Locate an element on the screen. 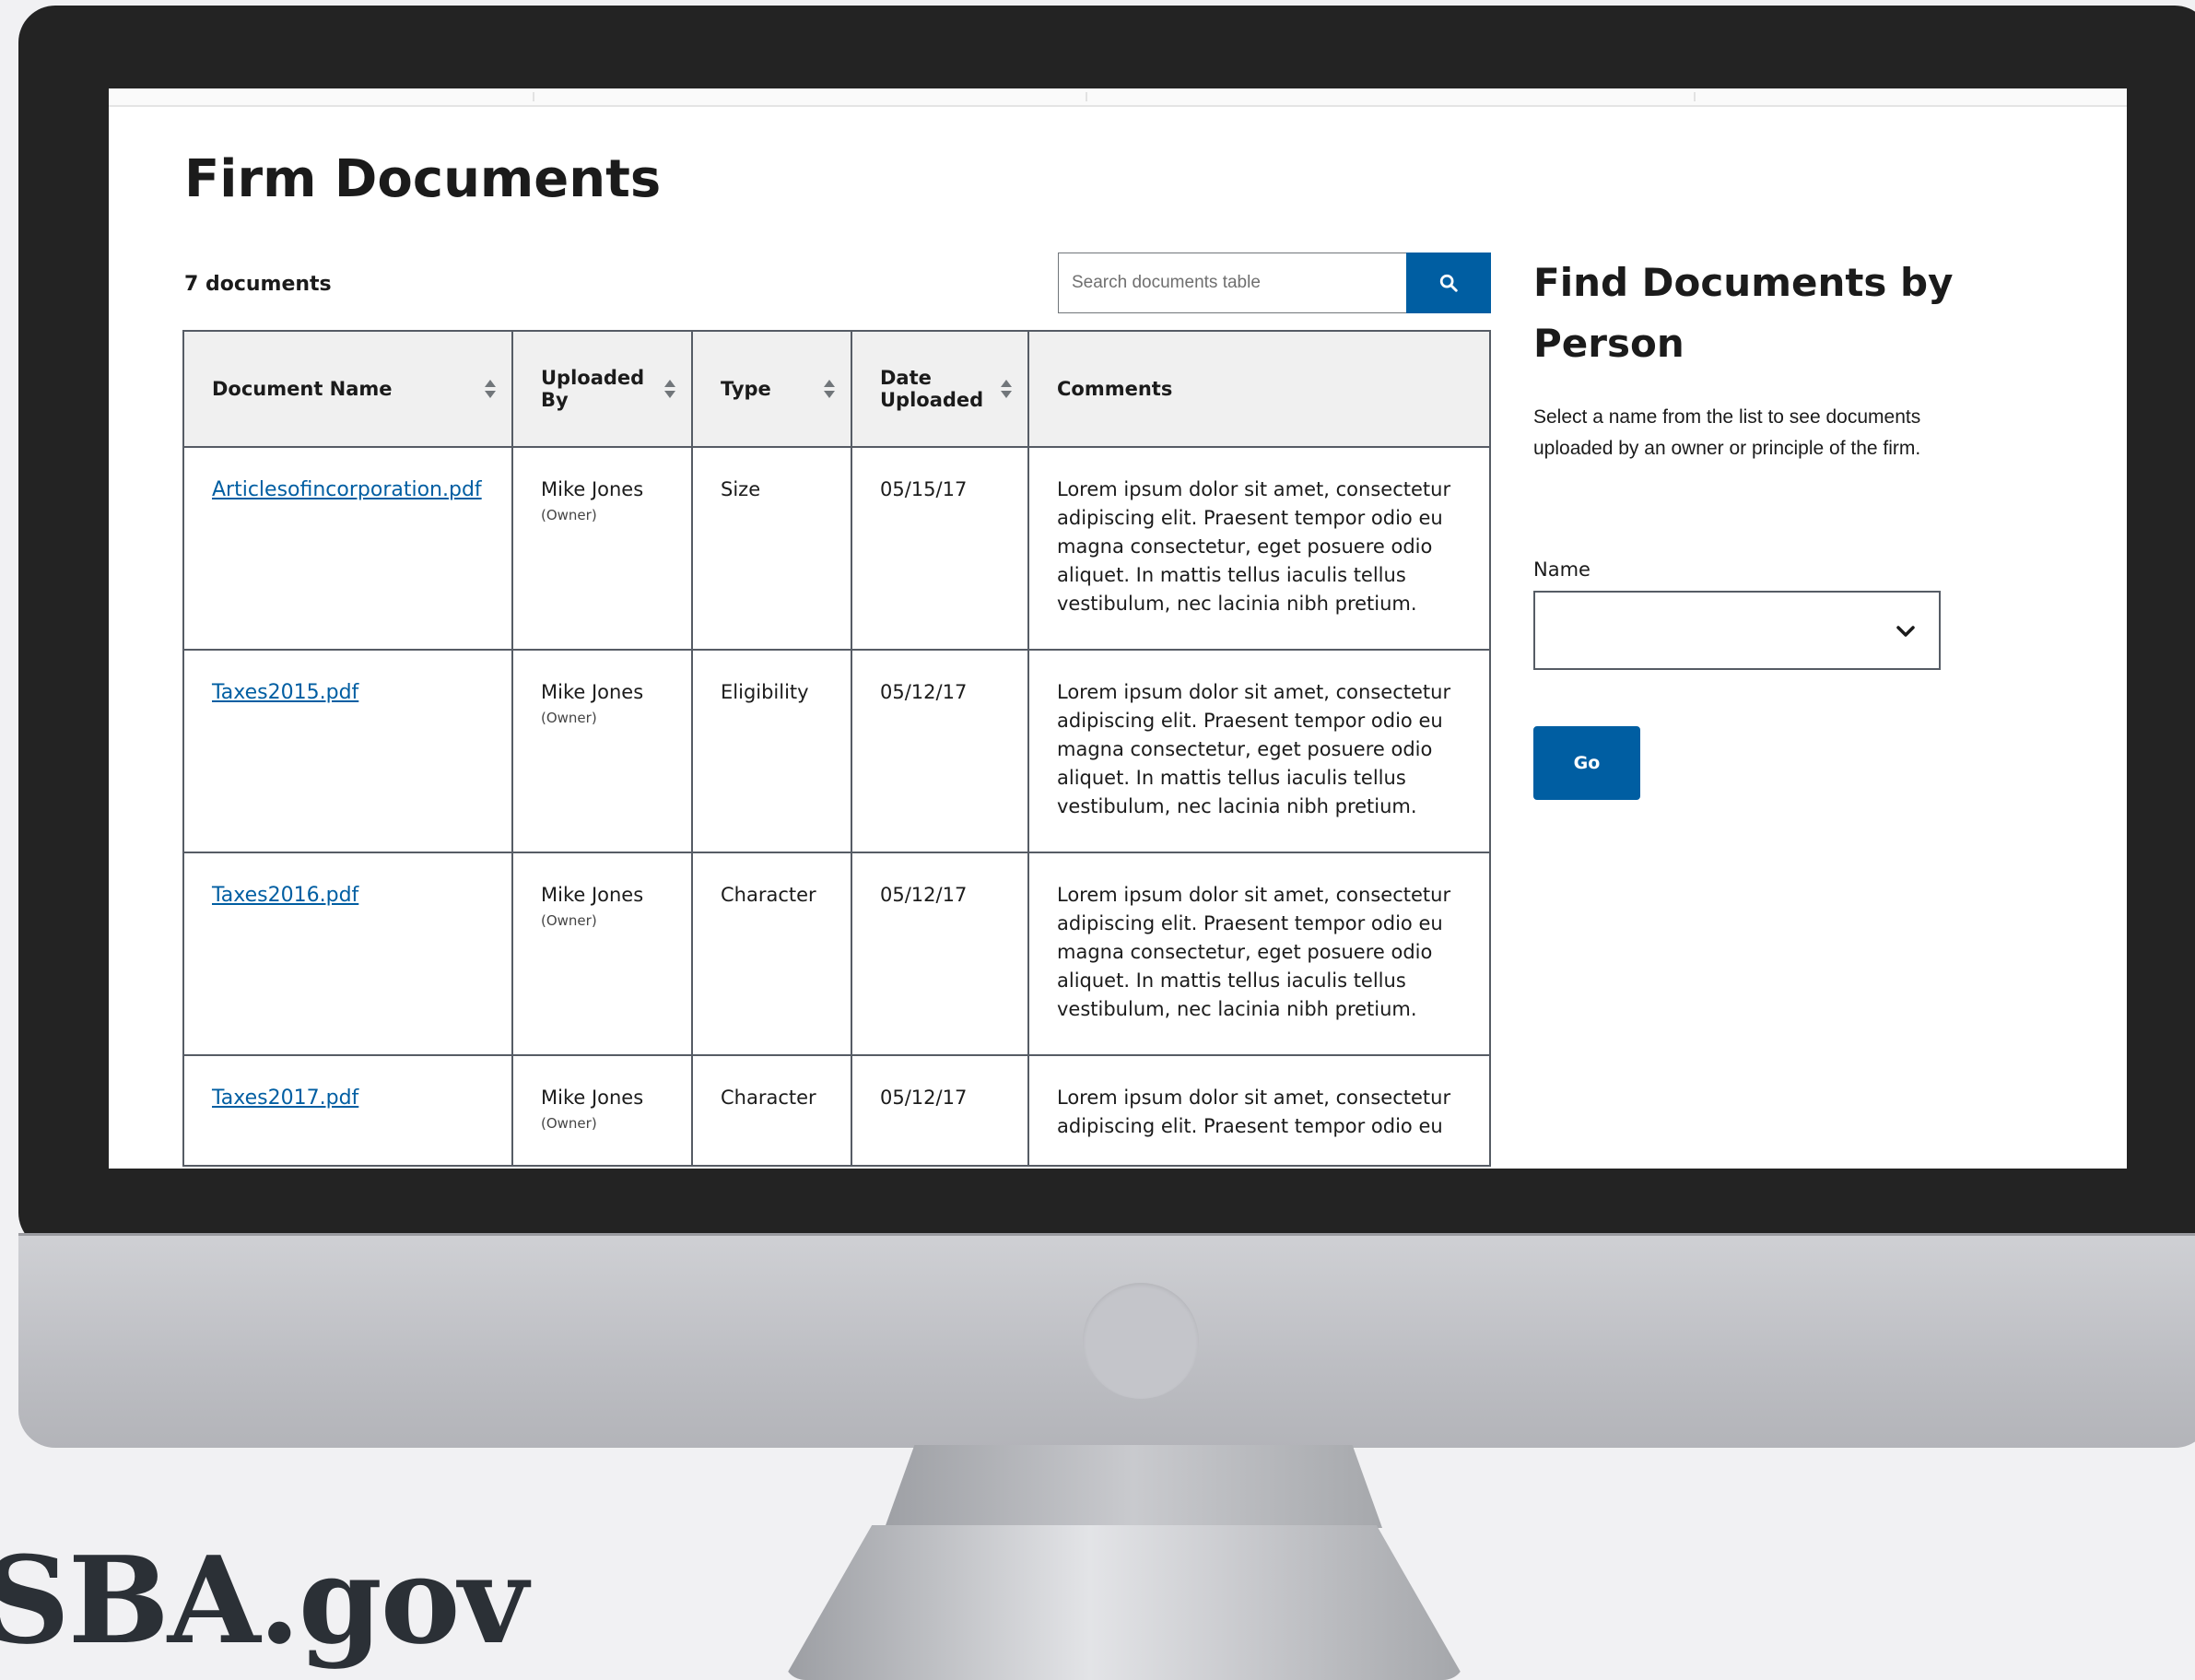  document-link: Taxes2017.pdf is located at coordinates (285, 1098).